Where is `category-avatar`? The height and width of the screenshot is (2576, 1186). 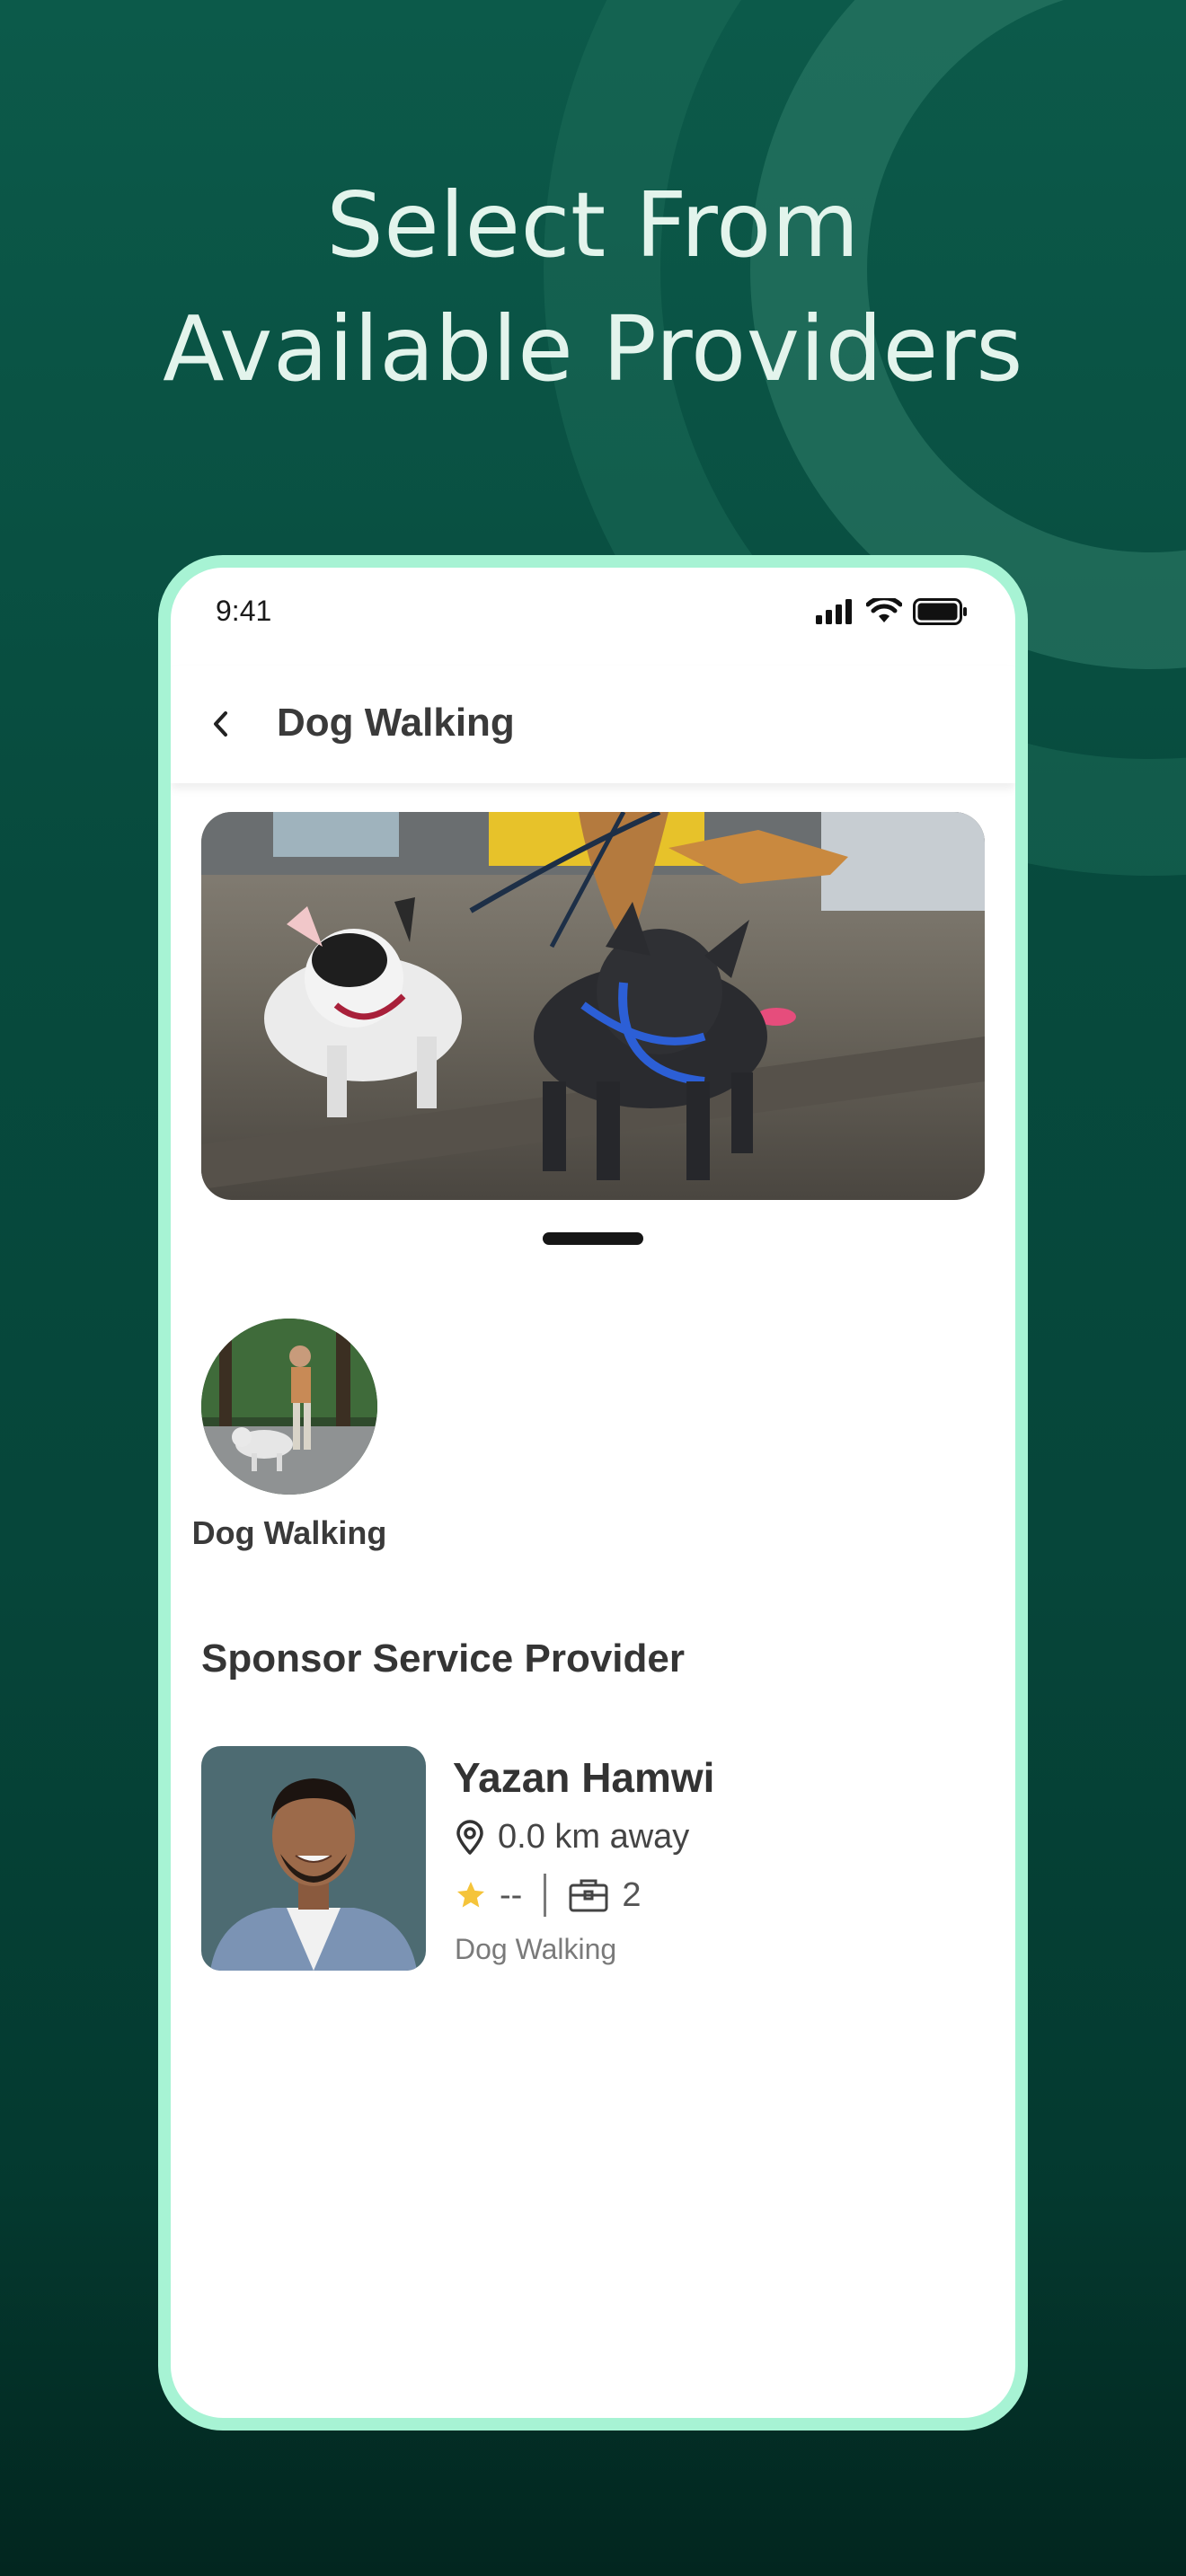
category-avatar is located at coordinates (289, 1407).